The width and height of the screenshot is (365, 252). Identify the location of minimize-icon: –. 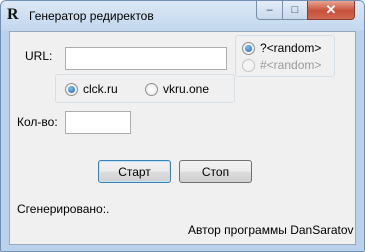
(269, 10).